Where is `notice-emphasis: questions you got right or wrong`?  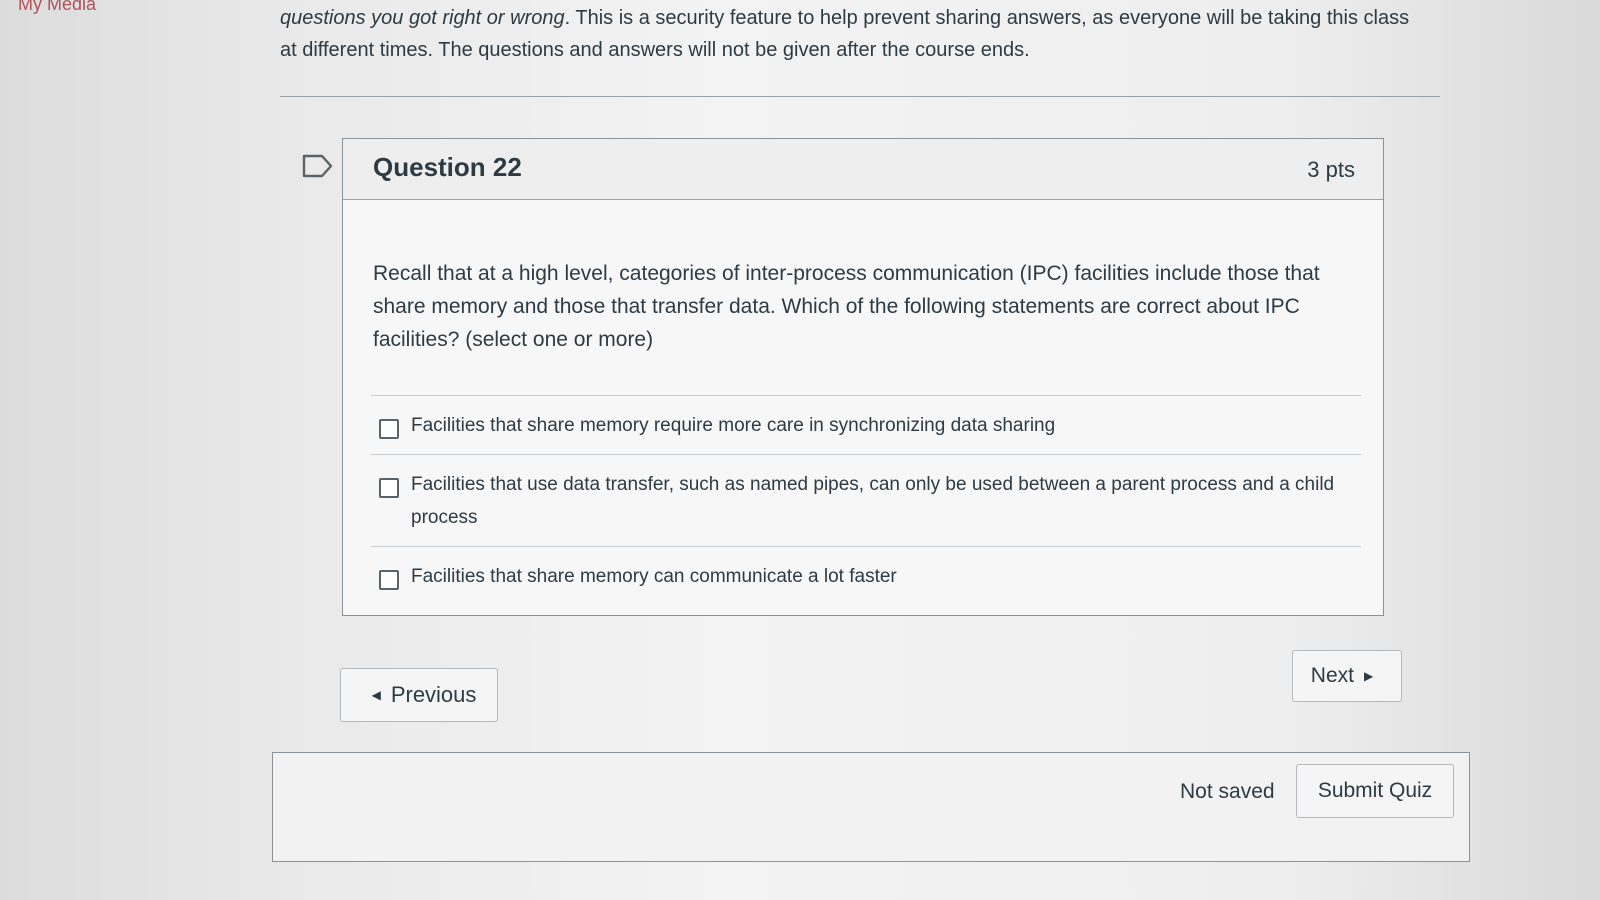 notice-emphasis: questions you got right or wrong is located at coordinates (422, 18).